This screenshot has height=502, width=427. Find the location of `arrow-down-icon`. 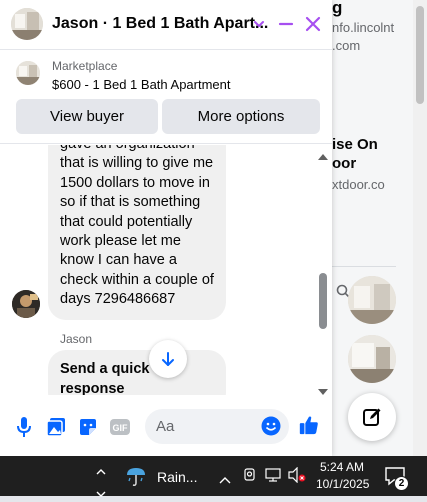

arrow-down-icon is located at coordinates (168, 359).